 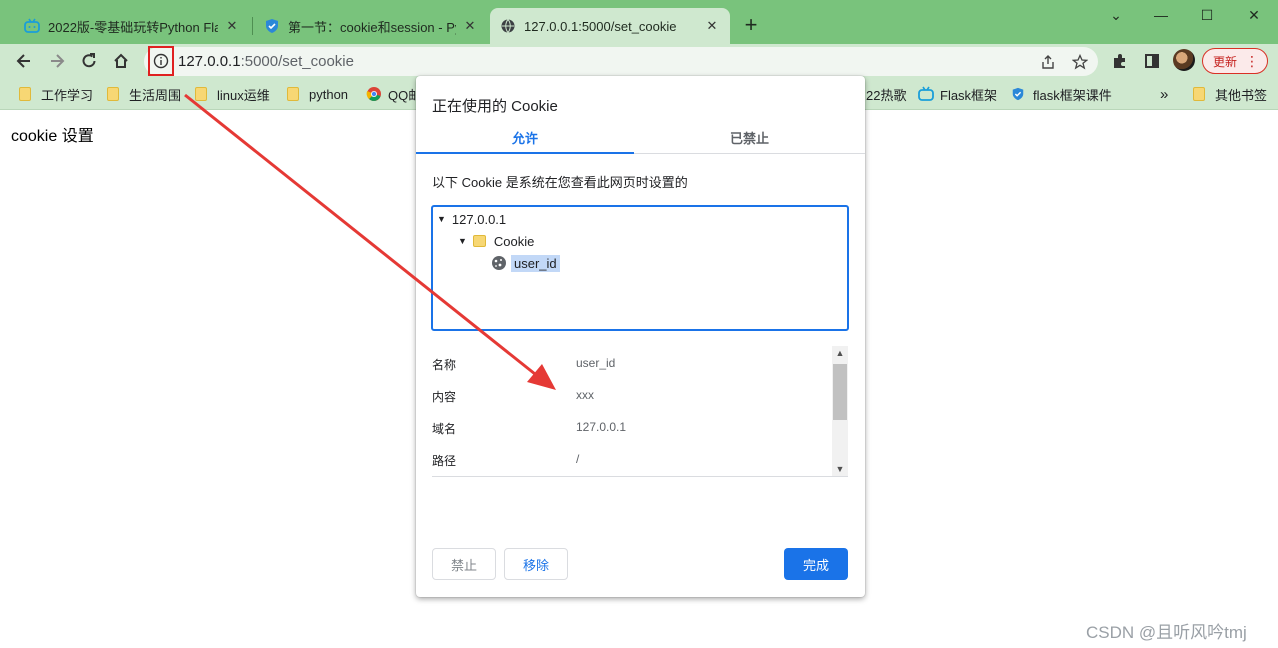 What do you see at coordinates (749, 141) in the screenshot?
I see `tab-blocked: 已禁止` at bounding box center [749, 141].